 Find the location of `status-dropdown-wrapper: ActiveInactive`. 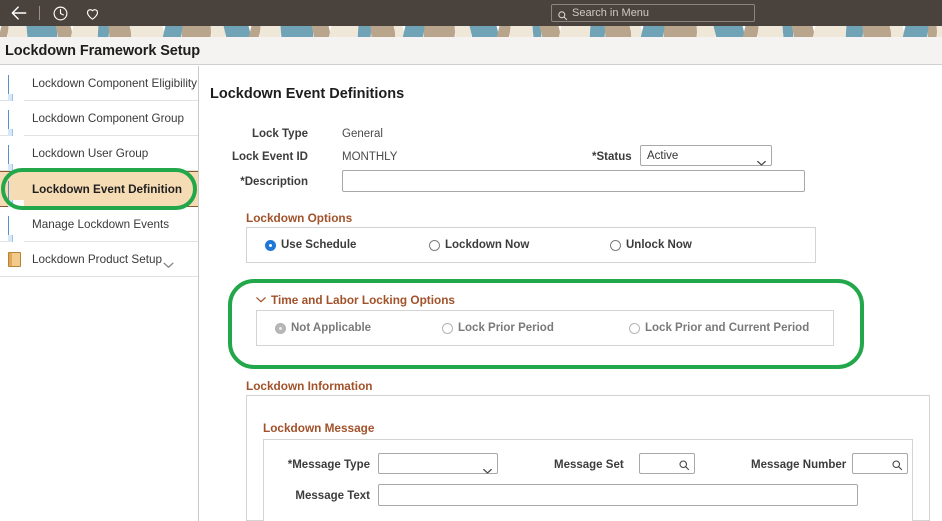

status-dropdown-wrapper: ActiveInactive is located at coordinates (706, 155).